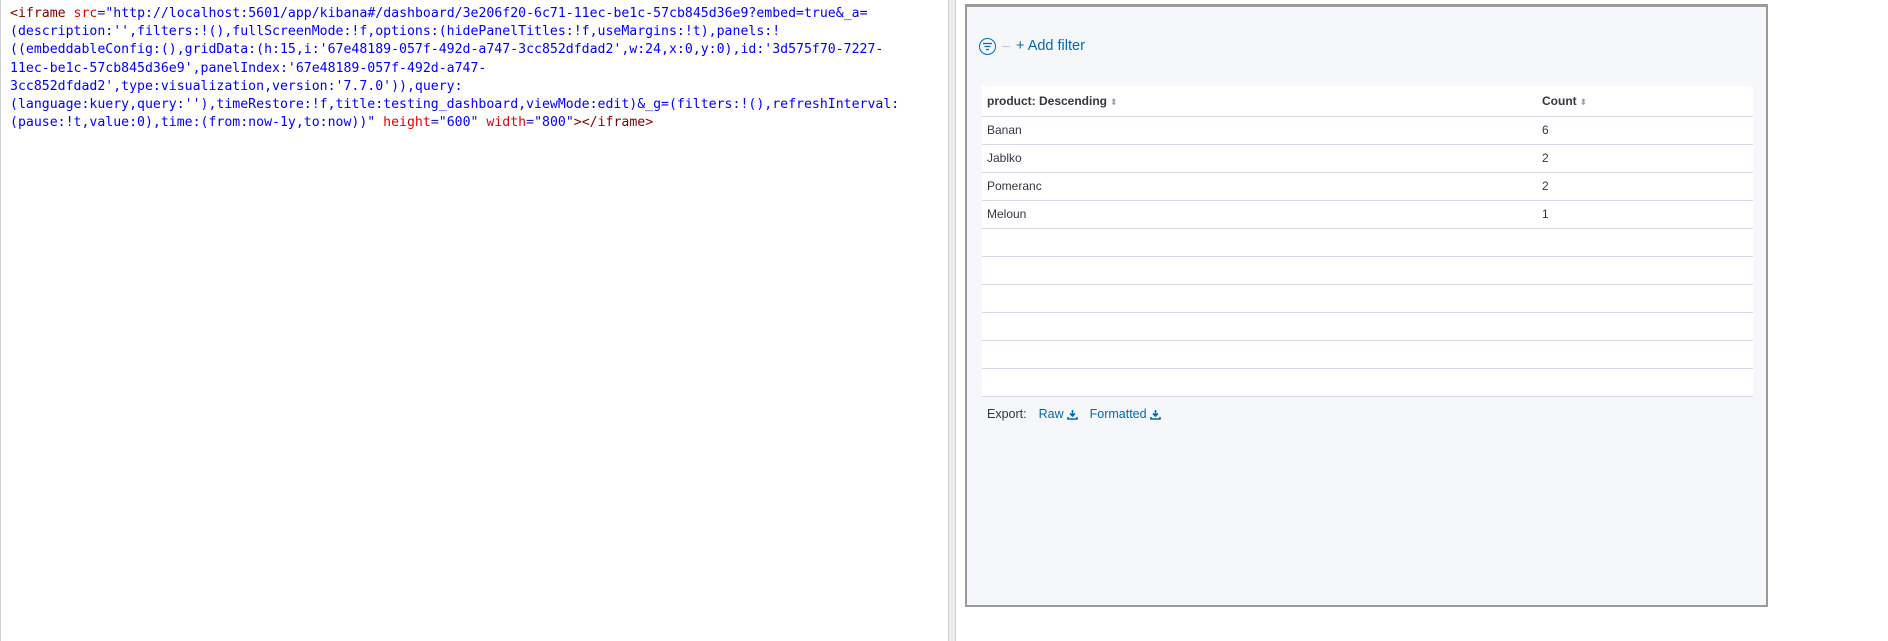 The width and height of the screenshot is (1888, 641). What do you see at coordinates (1007, 414) in the screenshot?
I see `export-label: Export:` at bounding box center [1007, 414].